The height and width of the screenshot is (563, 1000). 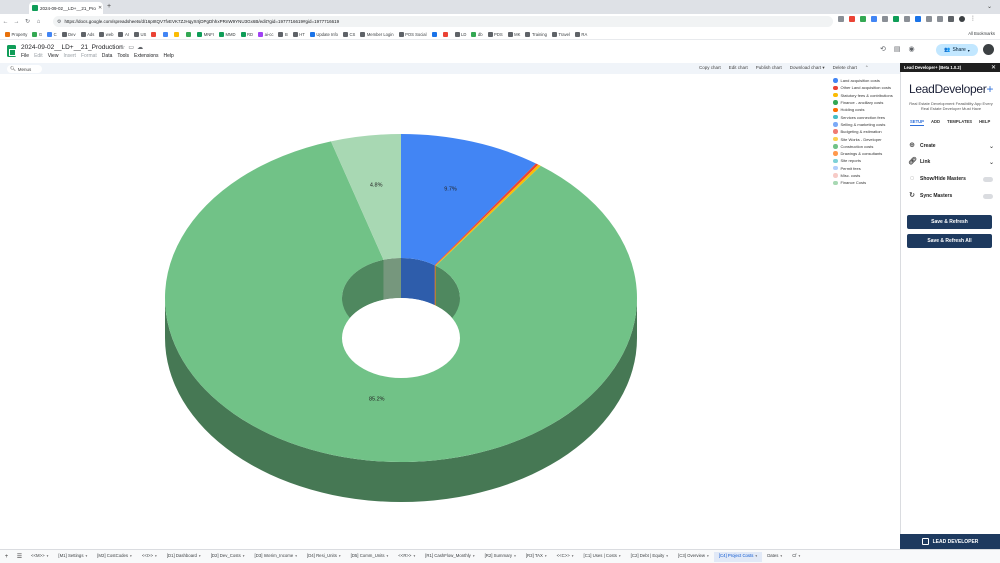 I want to click on sheet-tab: [R3] TAX ▾, so click(x=536, y=557).